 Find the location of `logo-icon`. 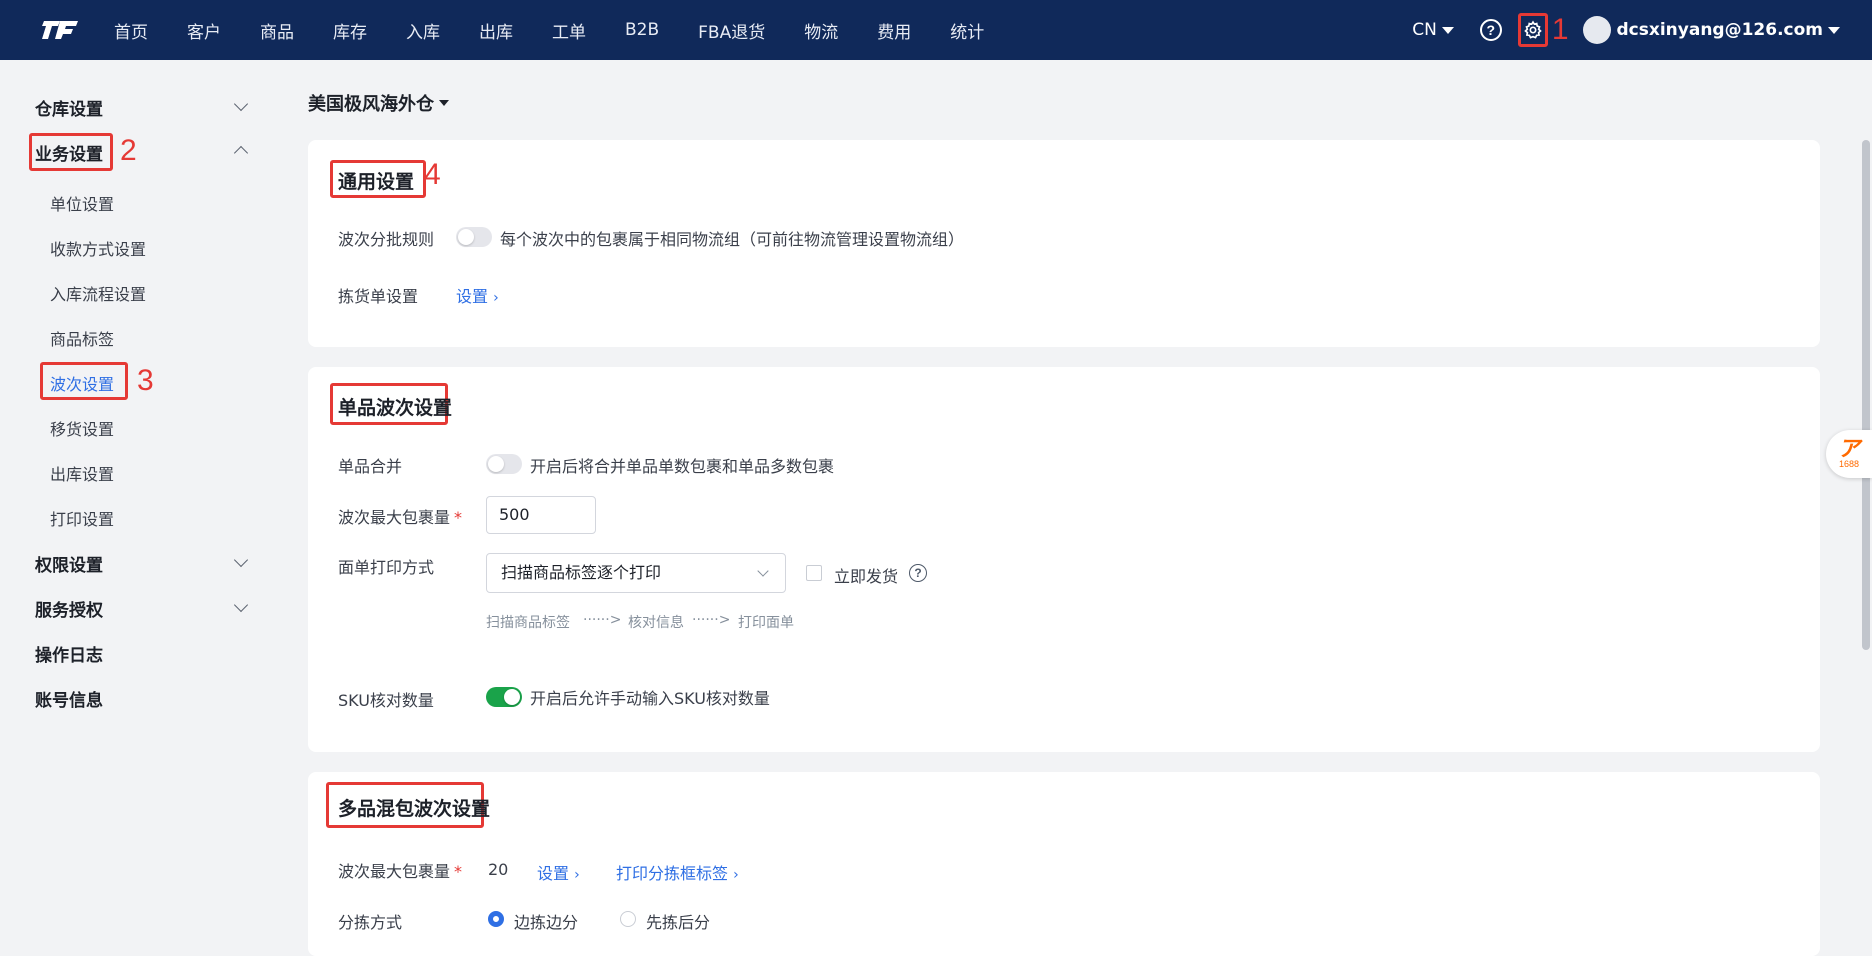

logo-icon is located at coordinates (60, 30).